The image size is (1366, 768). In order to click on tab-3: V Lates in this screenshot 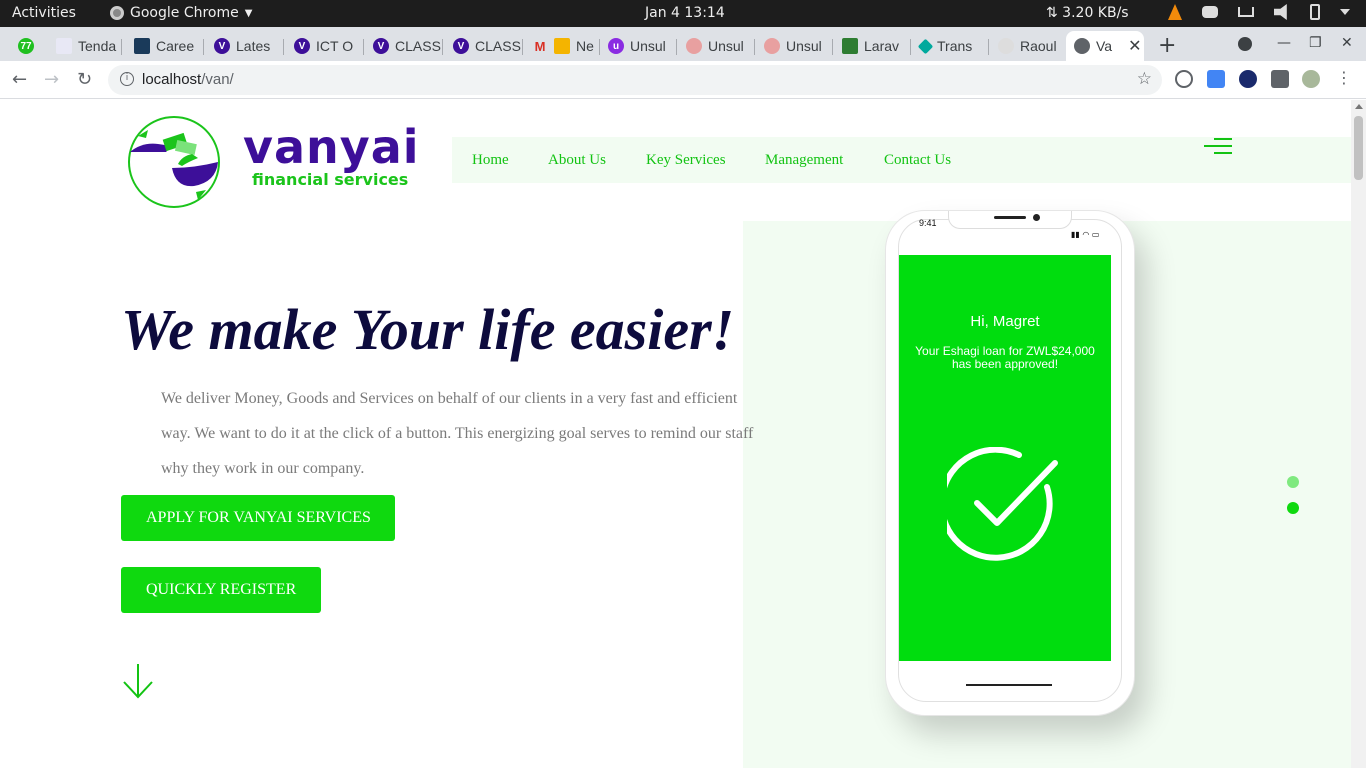, I will do `click(244, 46)`.